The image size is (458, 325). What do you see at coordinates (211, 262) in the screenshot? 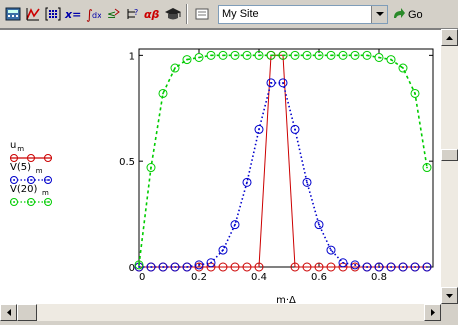
I see `point-dot-V(5)_m-6` at bounding box center [211, 262].